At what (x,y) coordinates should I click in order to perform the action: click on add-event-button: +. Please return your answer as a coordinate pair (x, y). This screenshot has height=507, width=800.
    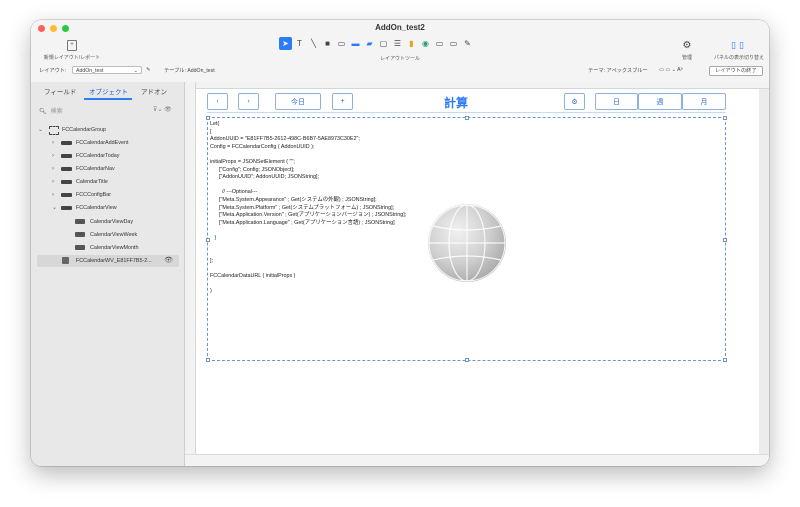
    Looking at the image, I should click on (342, 101).